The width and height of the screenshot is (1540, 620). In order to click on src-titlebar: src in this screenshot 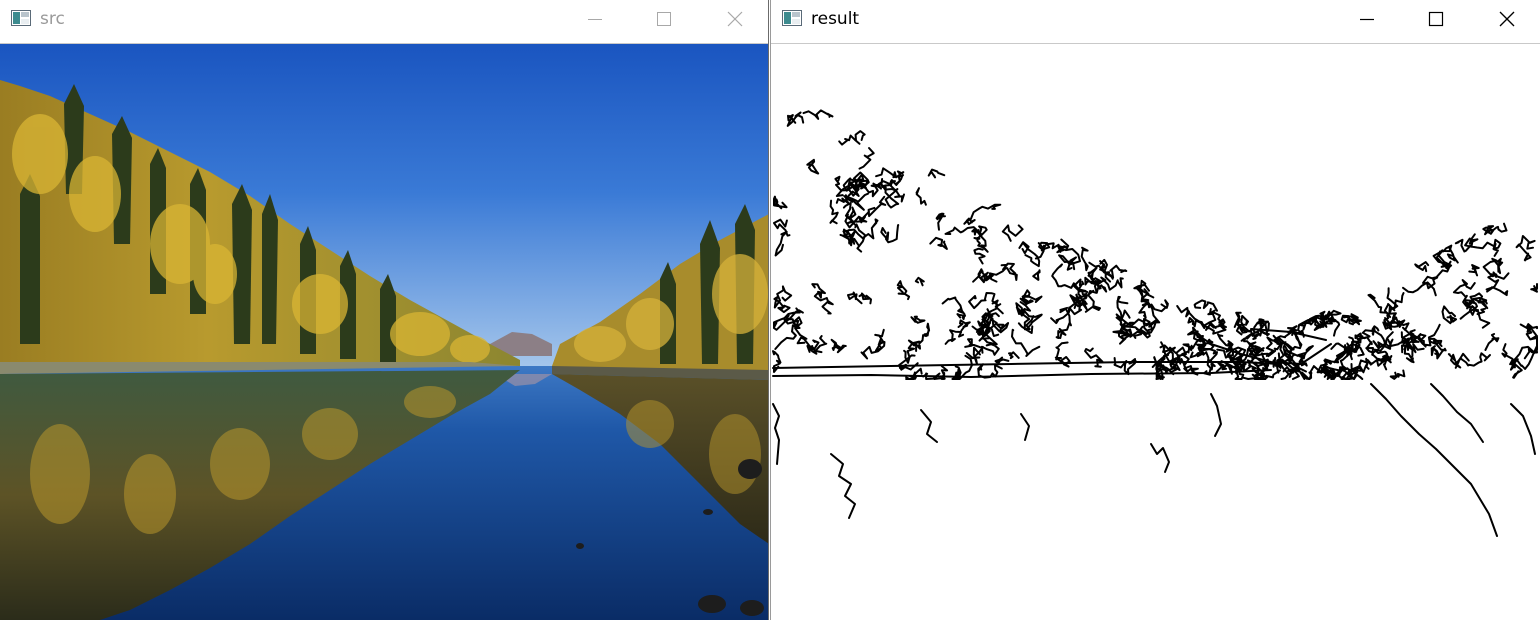, I will do `click(384, 22)`.